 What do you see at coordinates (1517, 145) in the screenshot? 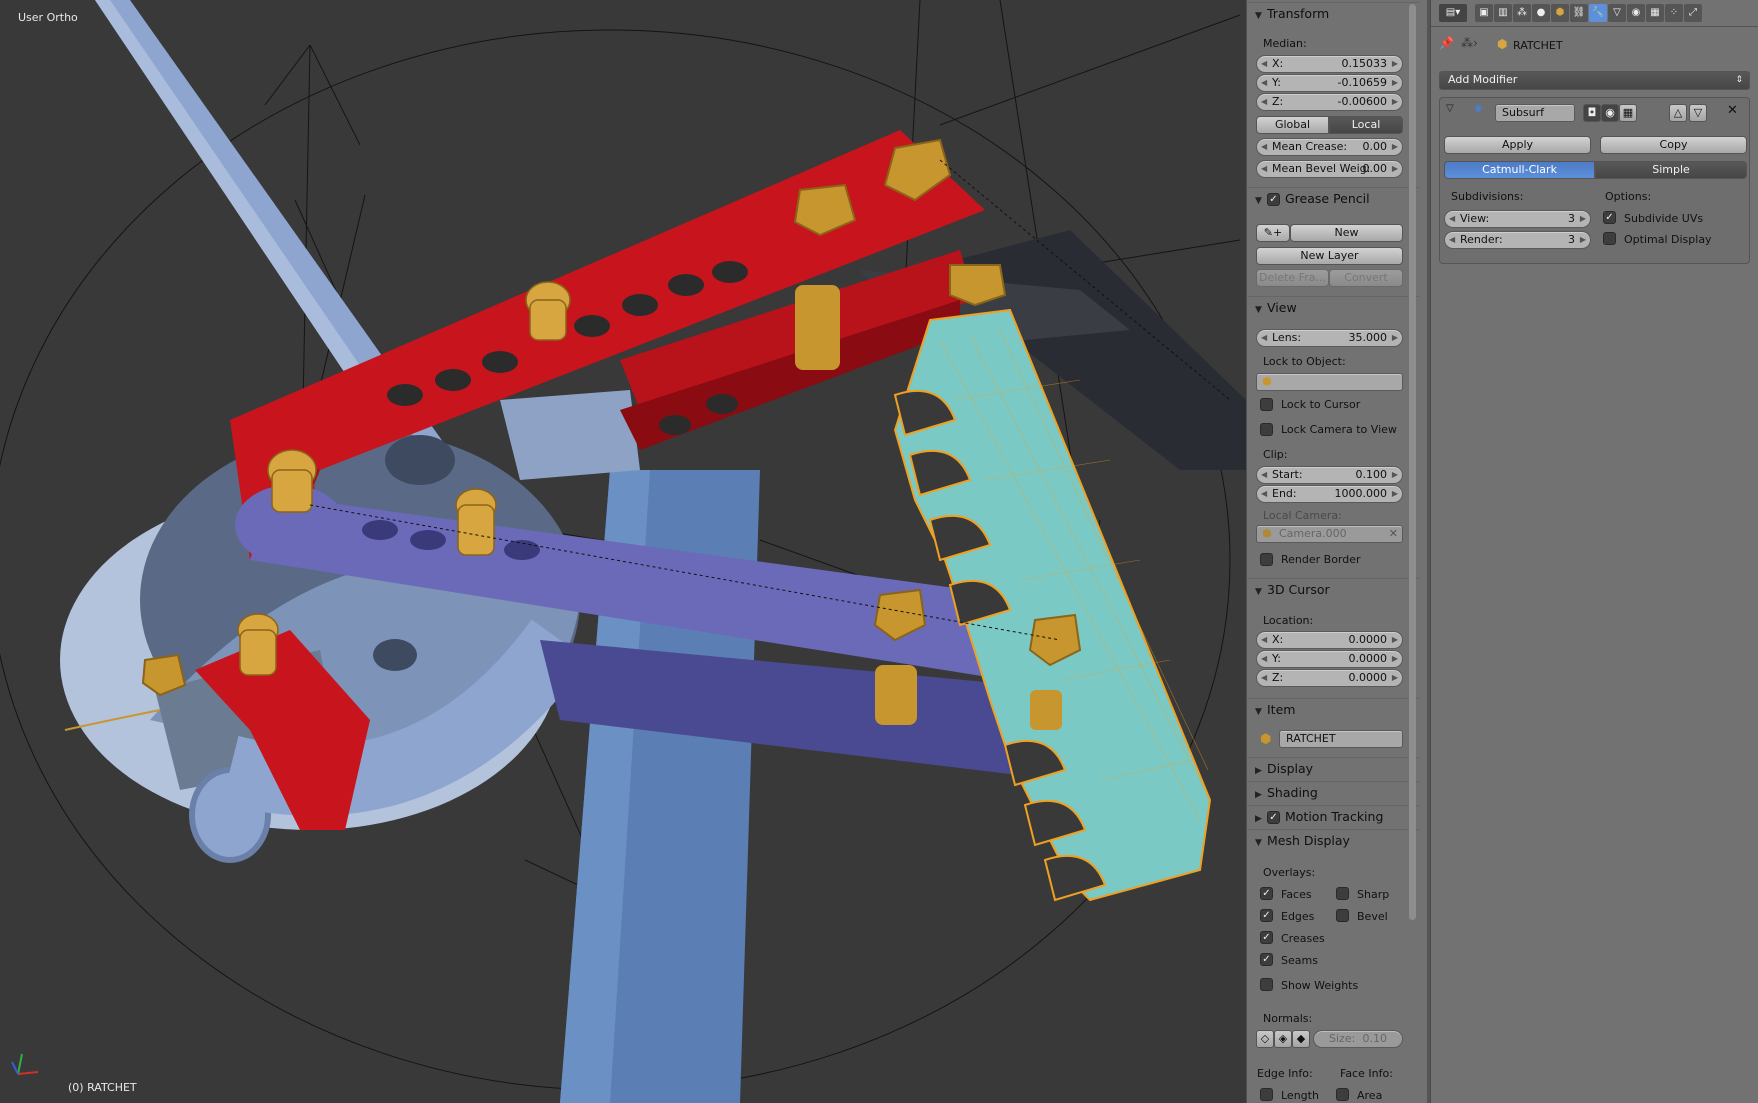
I see `apply-button: Apply` at bounding box center [1517, 145].